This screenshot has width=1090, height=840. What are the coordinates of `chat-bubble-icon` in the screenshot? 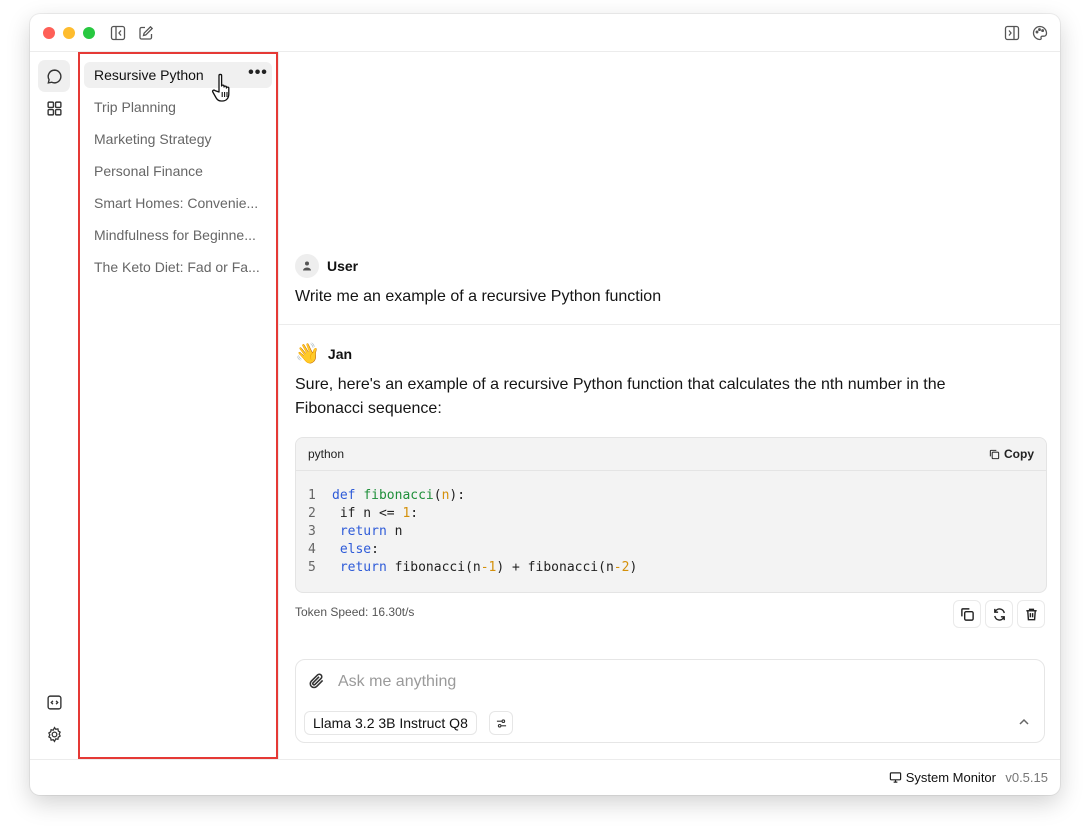 It's located at (54, 76).